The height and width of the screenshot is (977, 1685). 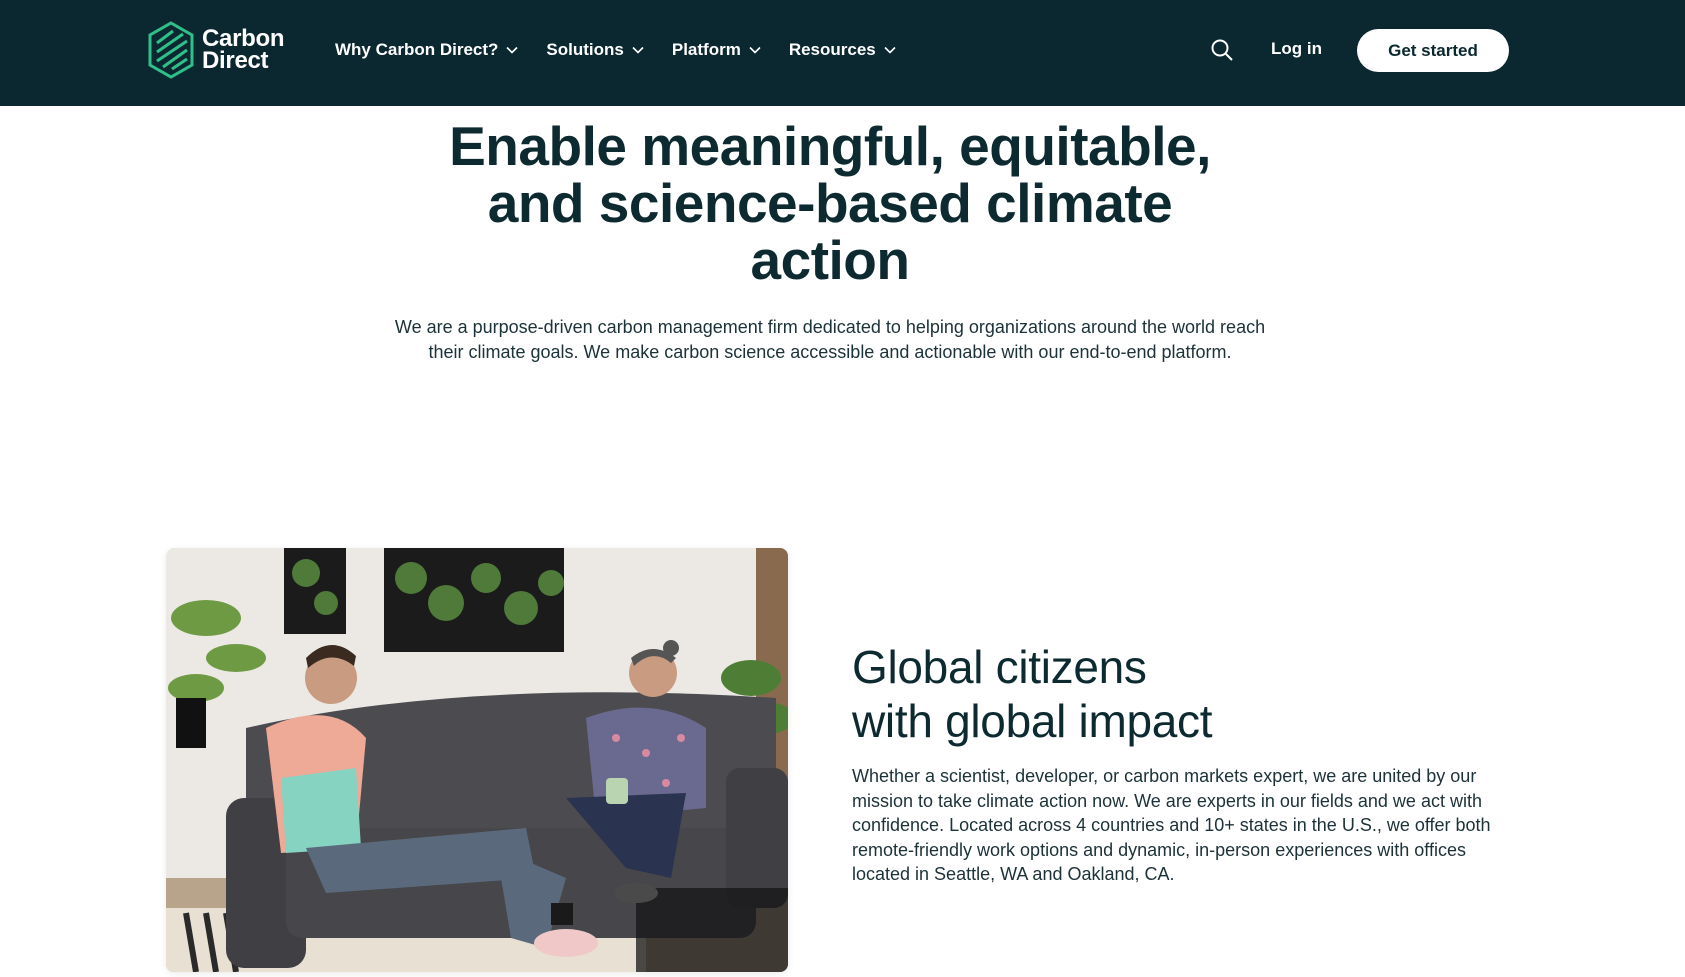 I want to click on hero-title-line2: and science-based climate, so click(x=830, y=203).